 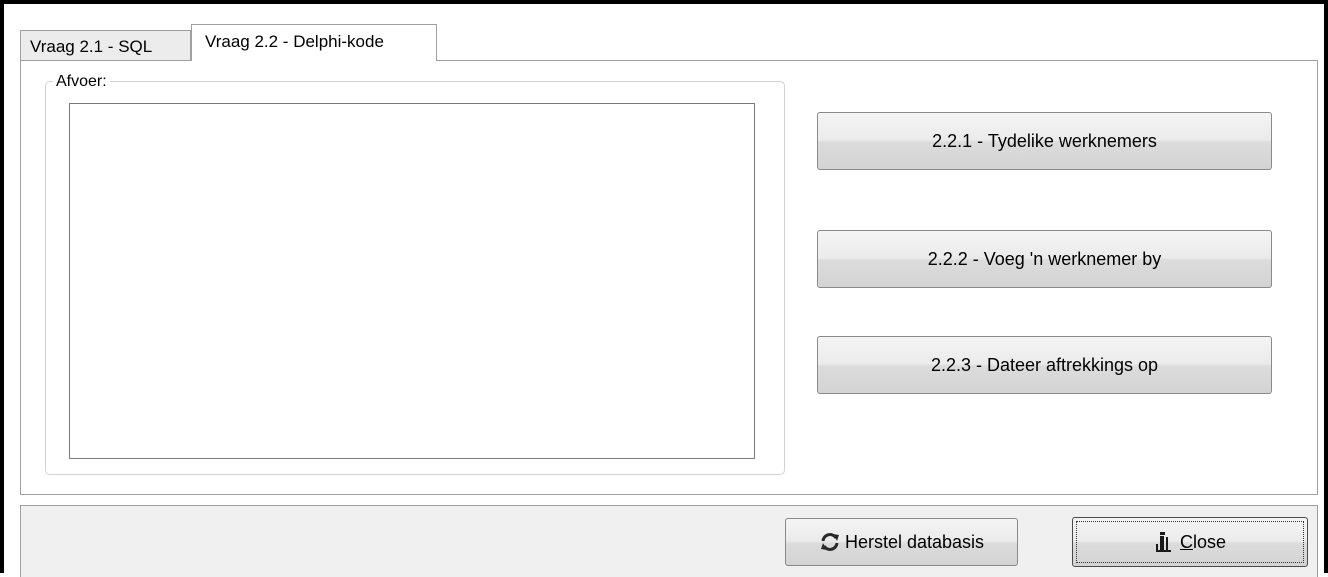 I want to click on update-deductions-button: 2.2.3 - Dateer aftrekkings op, so click(x=1044, y=365).